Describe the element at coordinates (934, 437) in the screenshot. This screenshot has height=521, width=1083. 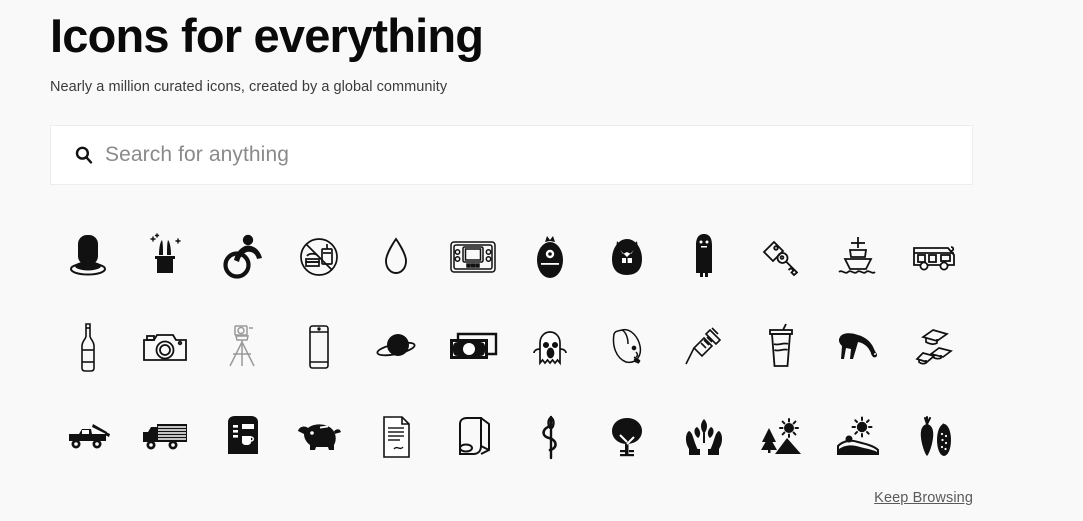
I see `icon-carrot-and-corn` at that location.